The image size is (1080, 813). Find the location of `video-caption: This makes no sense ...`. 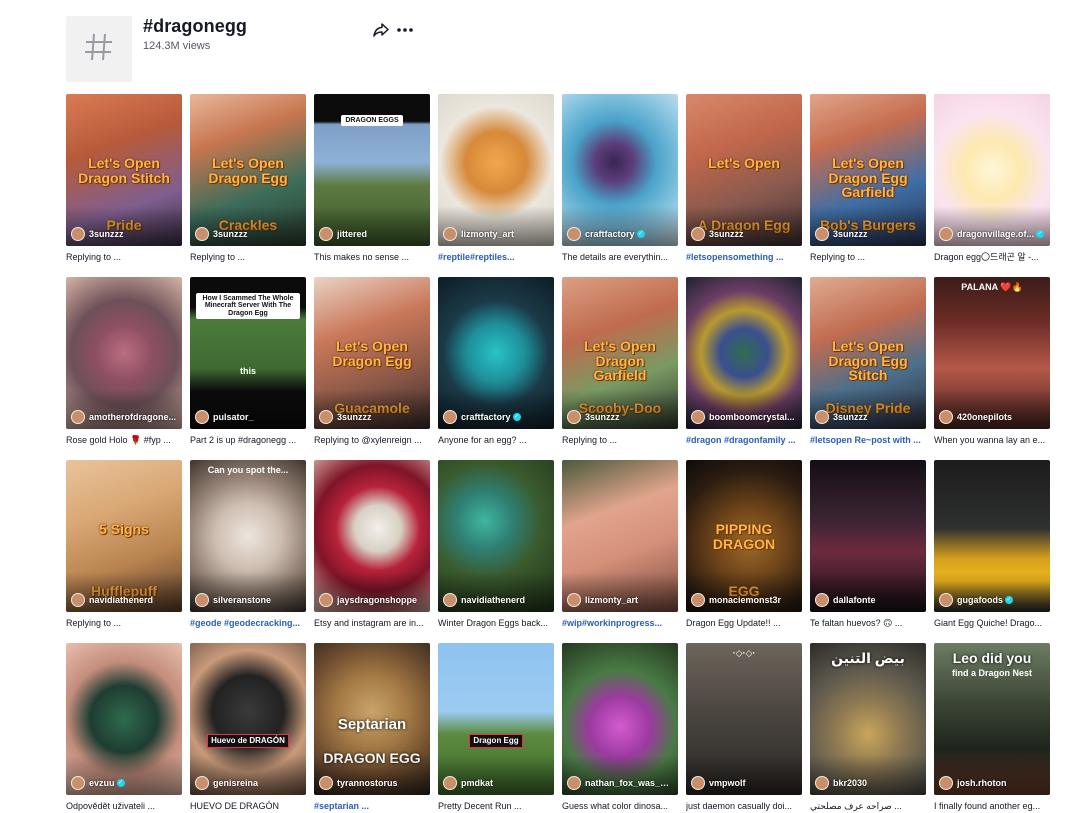

video-caption: This makes no sense ... is located at coordinates (372, 257).